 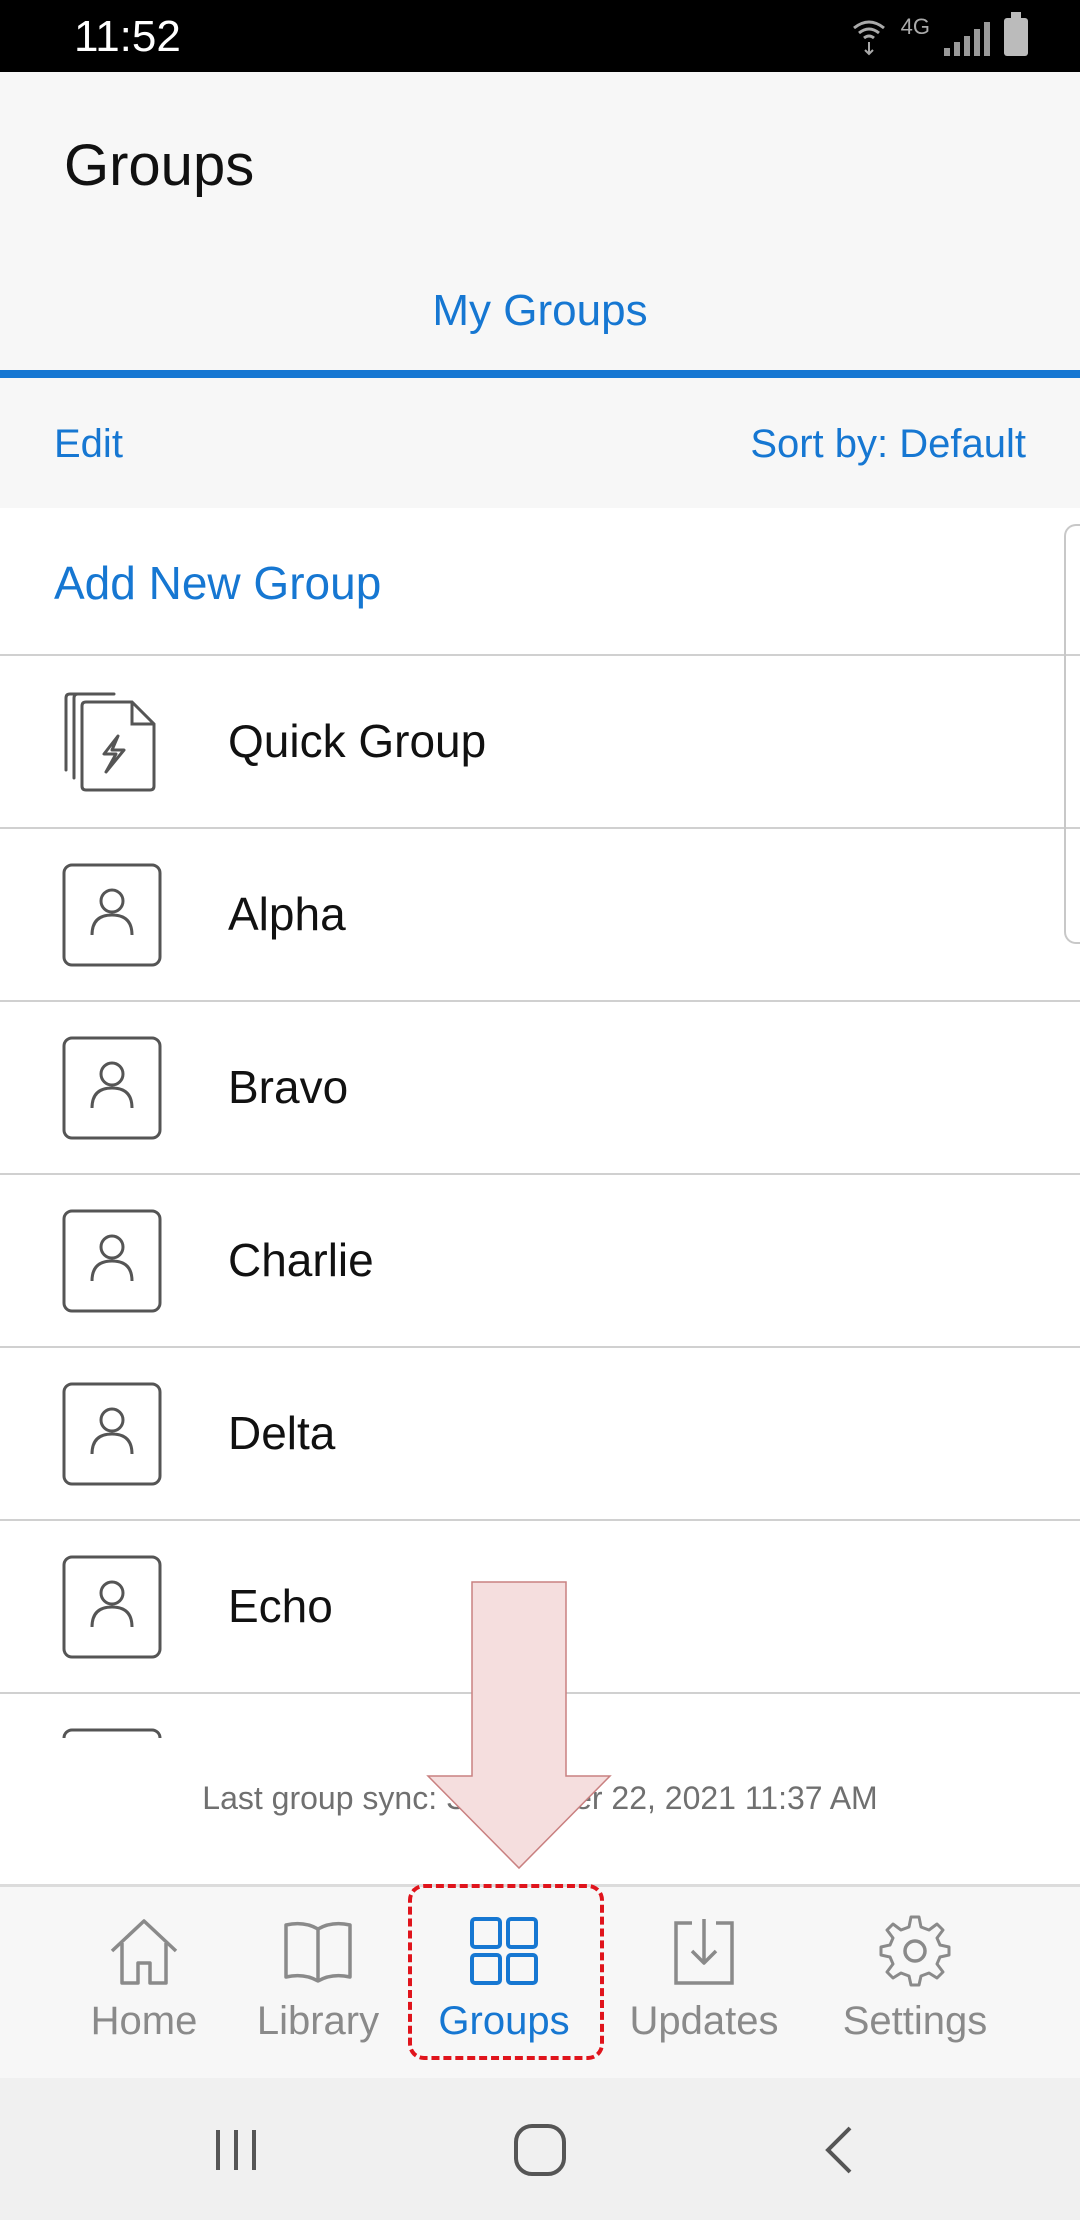 I want to click on list-item: Delta, so click(x=540, y=1434).